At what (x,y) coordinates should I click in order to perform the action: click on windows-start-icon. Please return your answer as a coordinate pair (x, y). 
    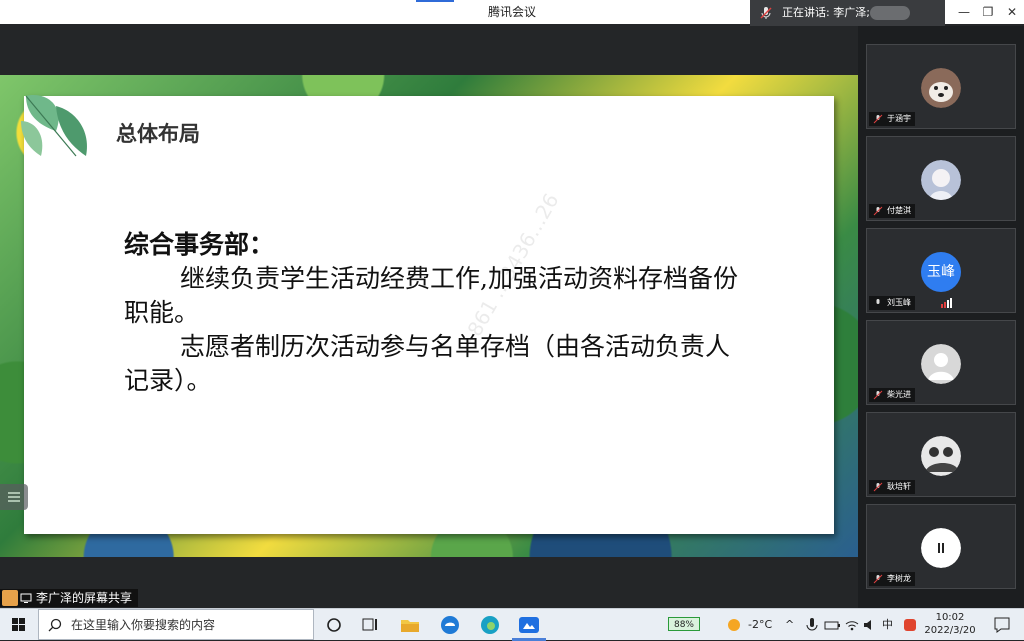
    Looking at the image, I should click on (19, 625).